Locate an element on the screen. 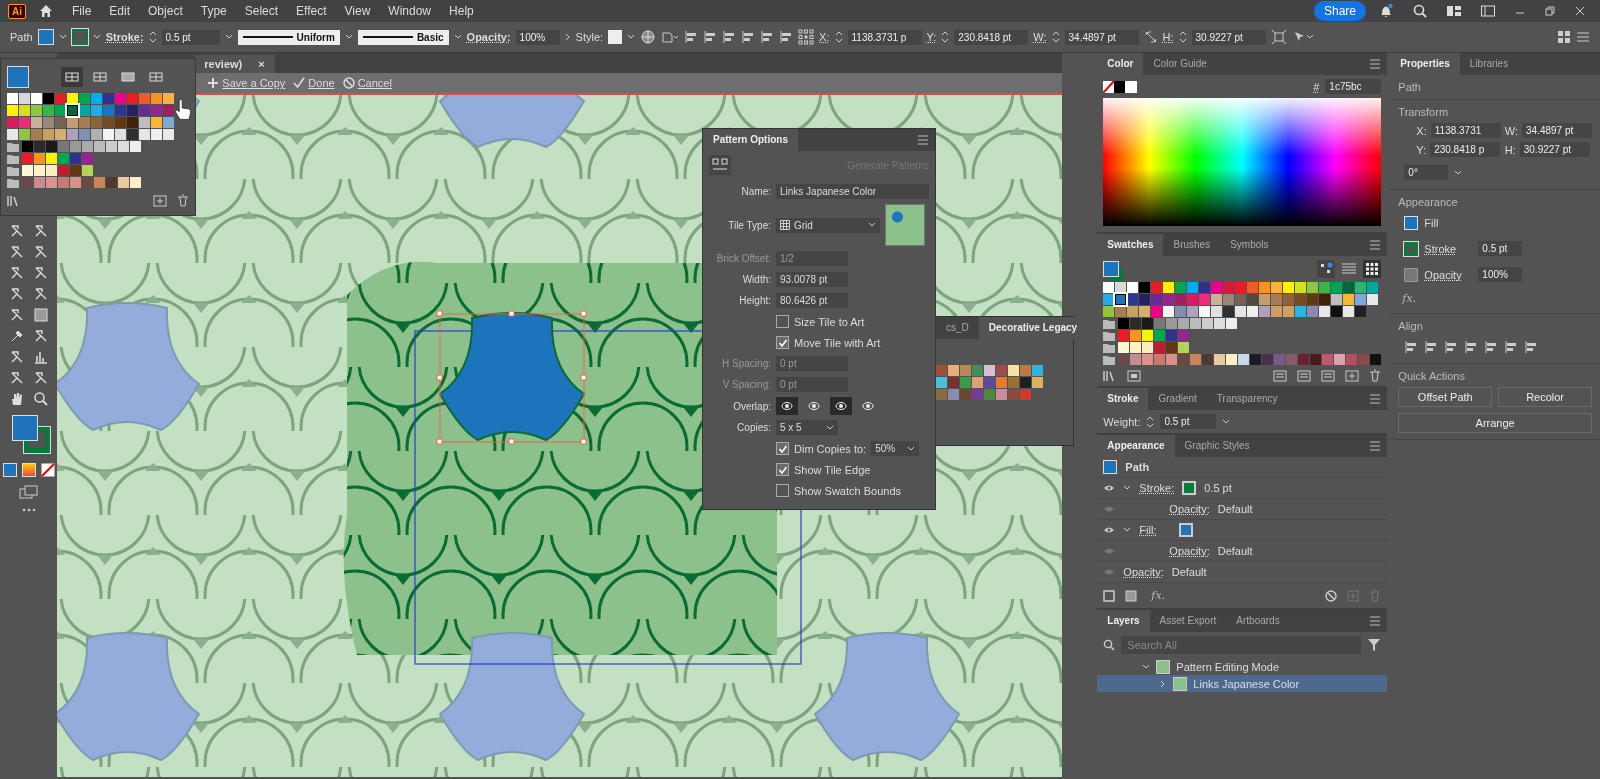  quick-action-button: Offset Path is located at coordinates (1445, 397).